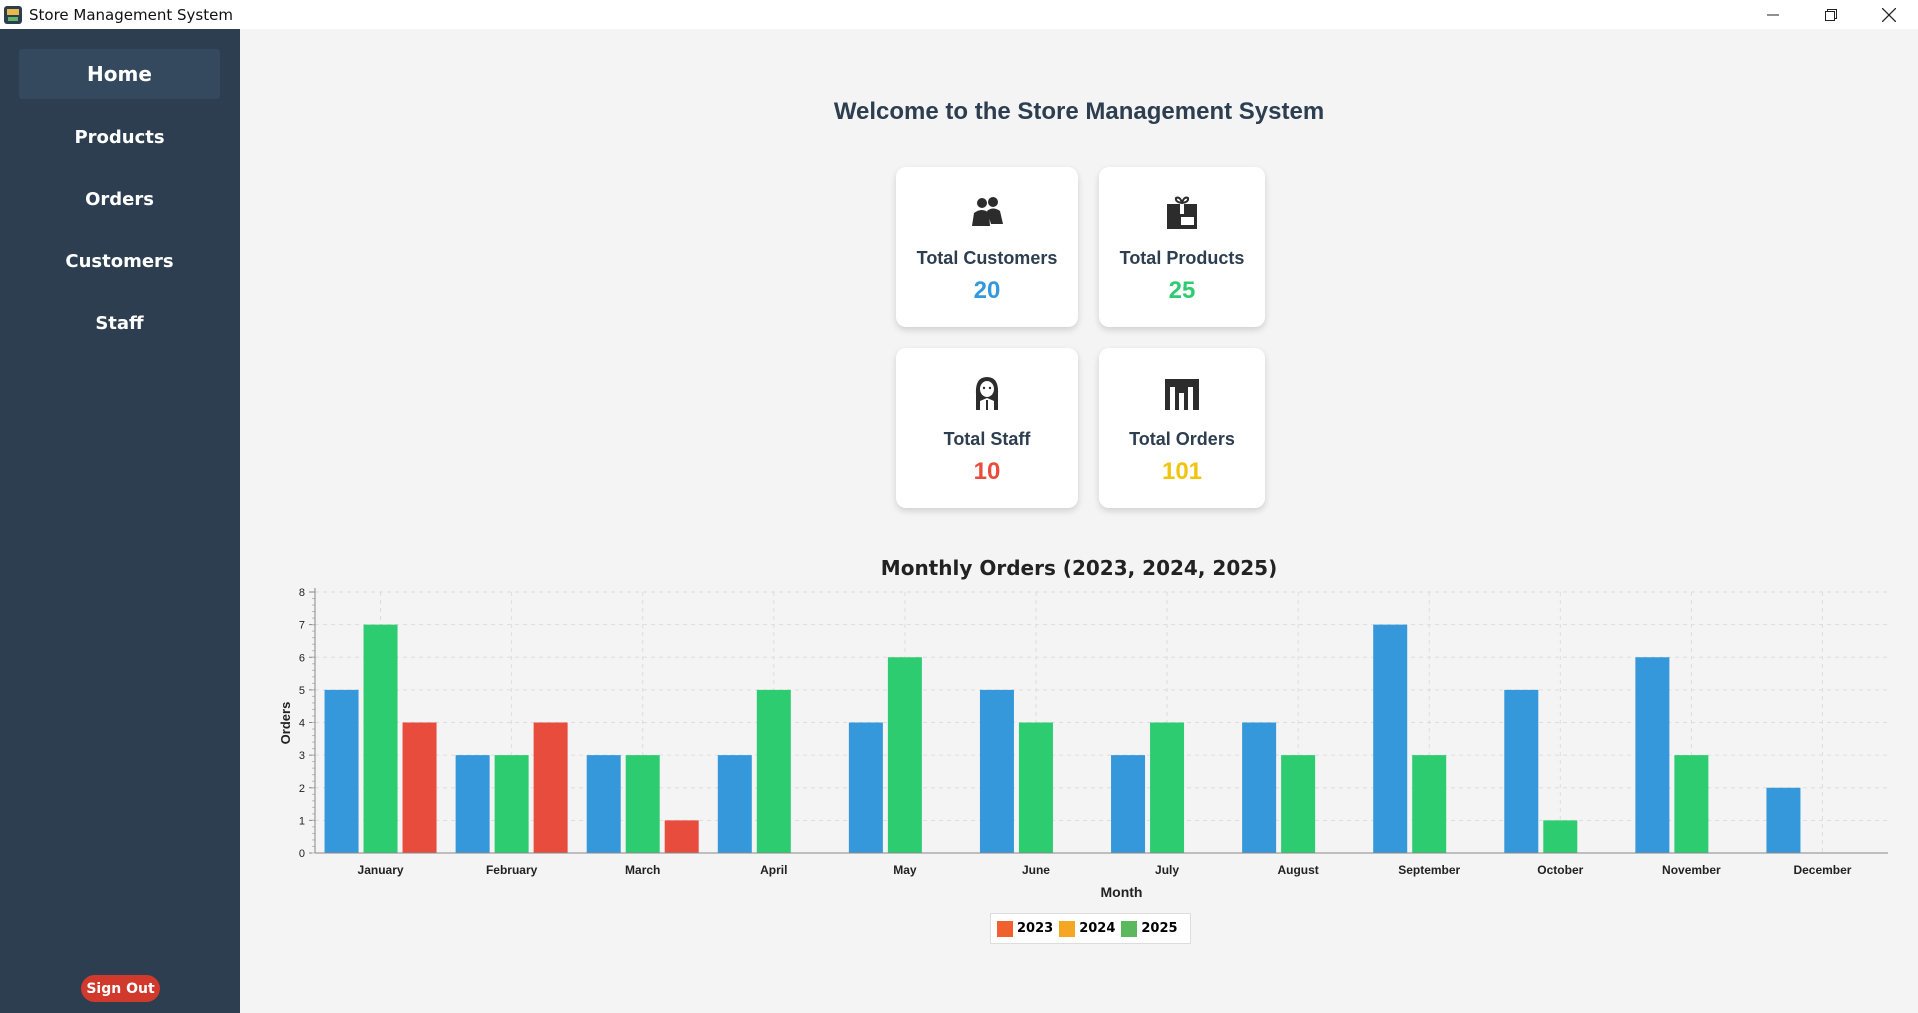 Image resolution: width=1918 pixels, height=1013 pixels. What do you see at coordinates (119, 137) in the screenshot?
I see `sidebar-item-products: Products` at bounding box center [119, 137].